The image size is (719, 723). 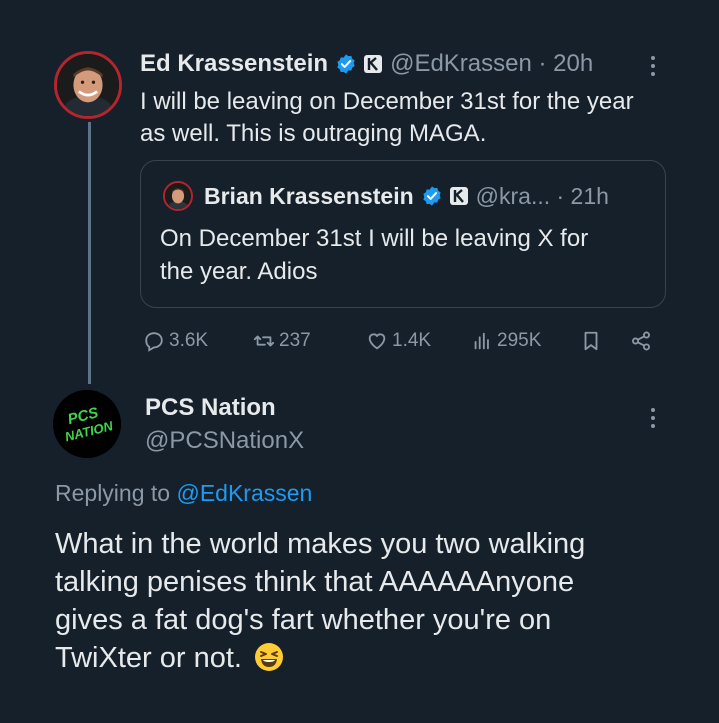 What do you see at coordinates (116, 493) in the screenshot?
I see `replying-label: Replying to` at bounding box center [116, 493].